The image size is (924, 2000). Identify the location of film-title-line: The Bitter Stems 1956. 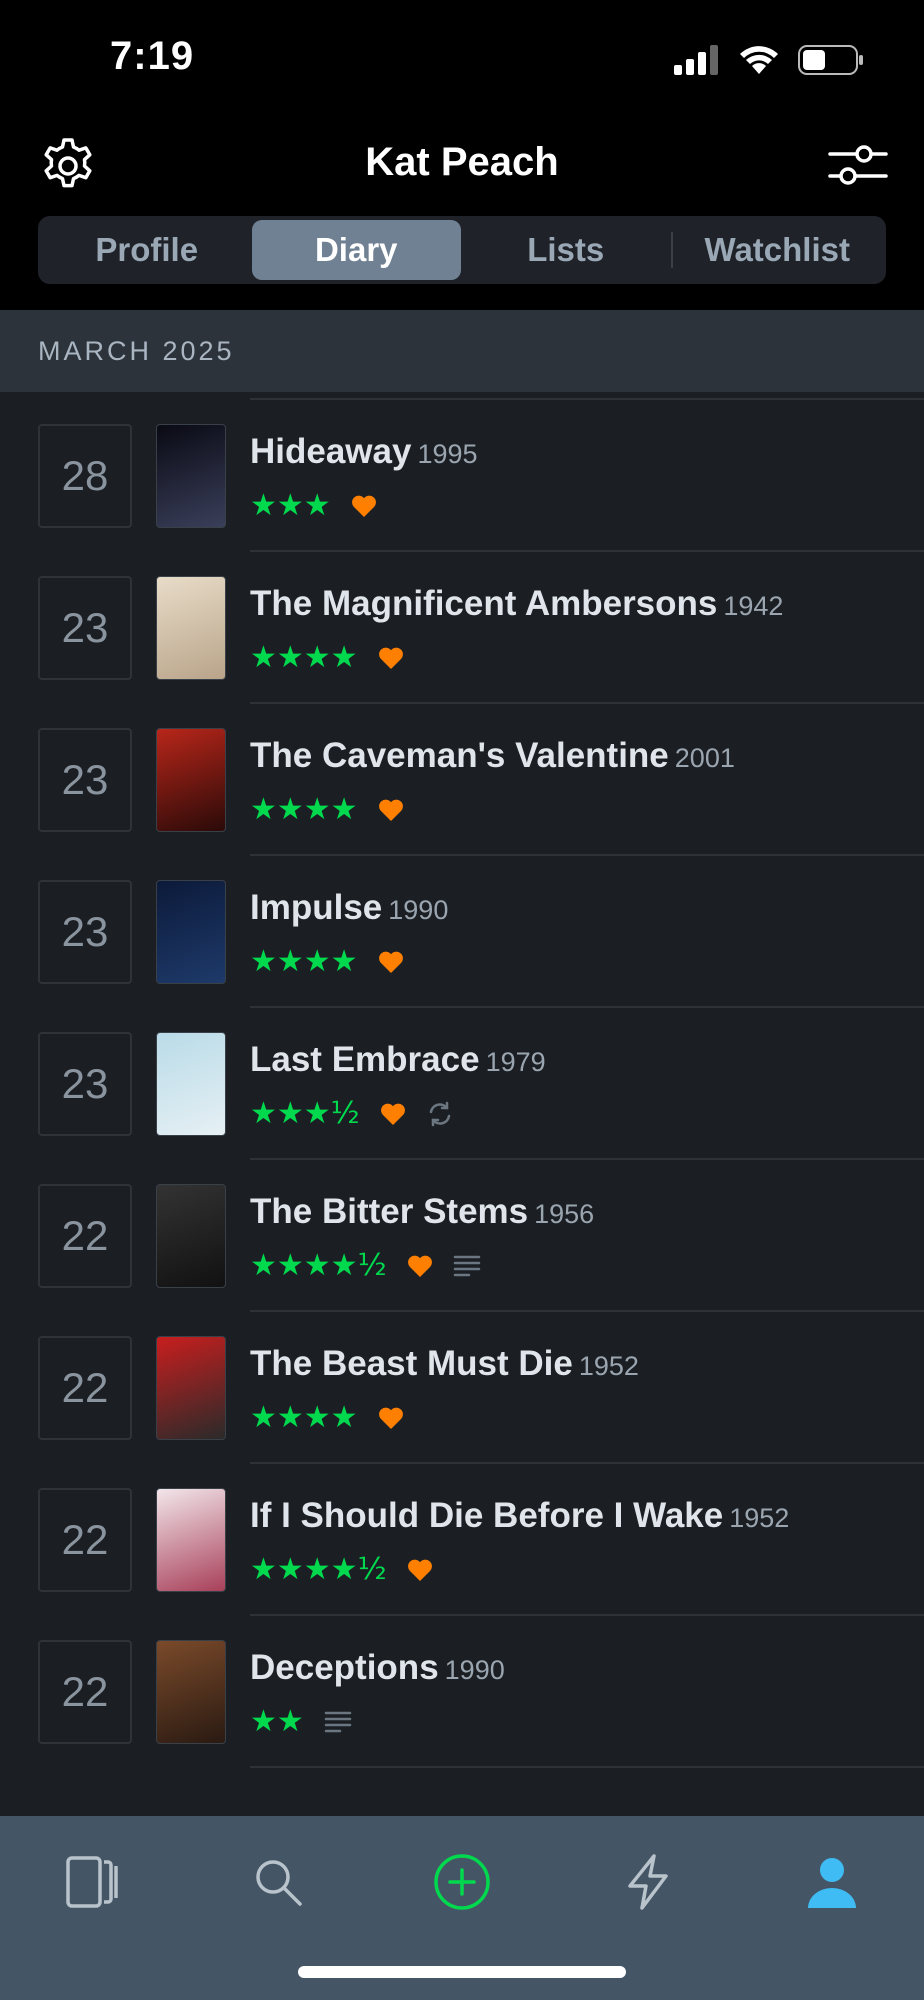
(422, 1212).